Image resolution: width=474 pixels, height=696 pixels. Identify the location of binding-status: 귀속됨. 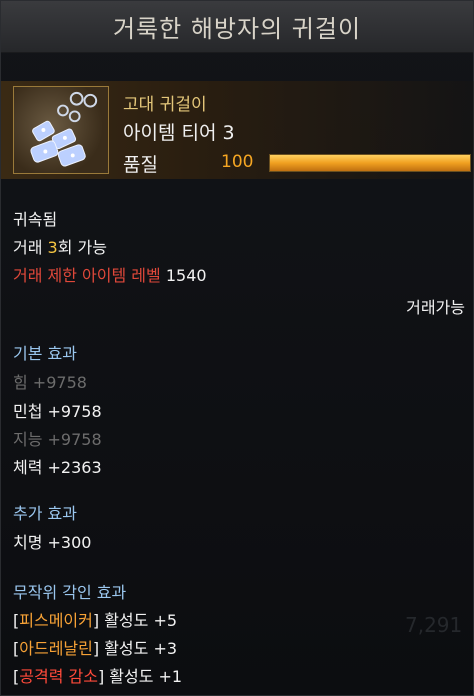
(35, 219).